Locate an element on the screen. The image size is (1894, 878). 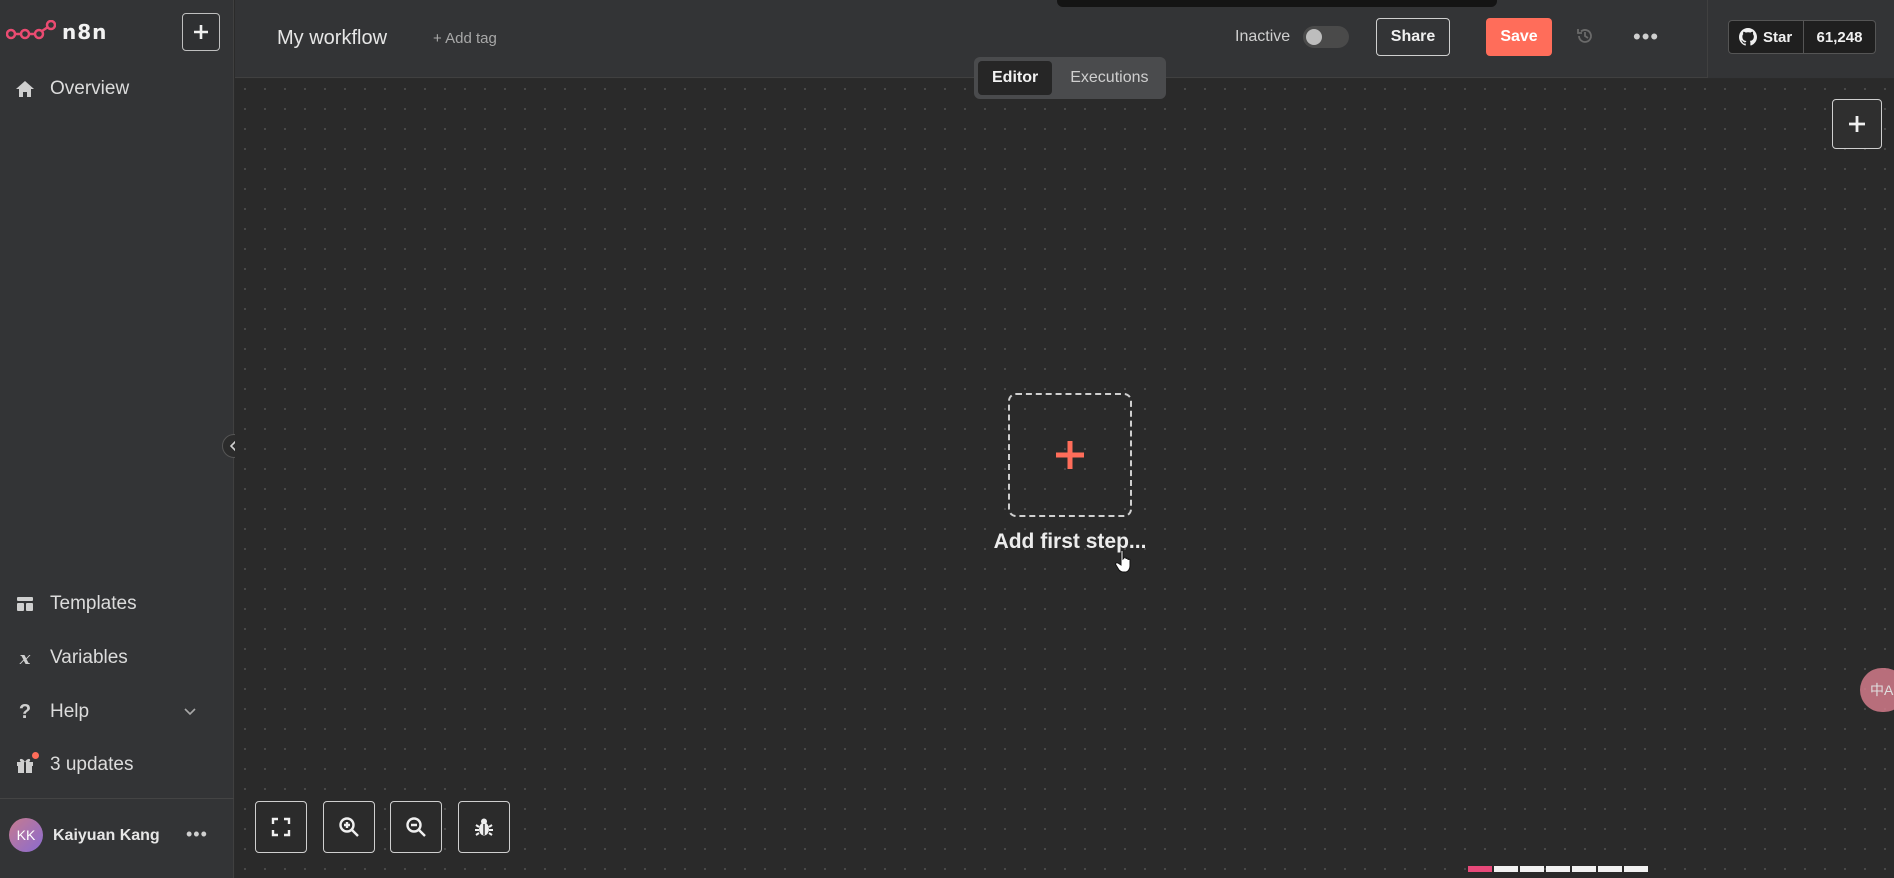
sidebar-item-overview: Overview is located at coordinates (117, 89).